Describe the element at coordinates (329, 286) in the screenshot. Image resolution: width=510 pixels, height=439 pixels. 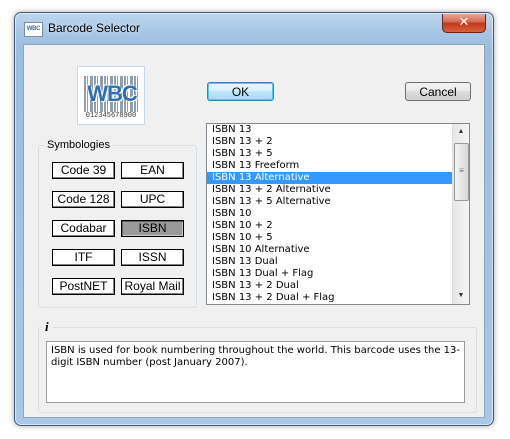
I see `list-item: ISBN 13 + 2 Dual` at that location.